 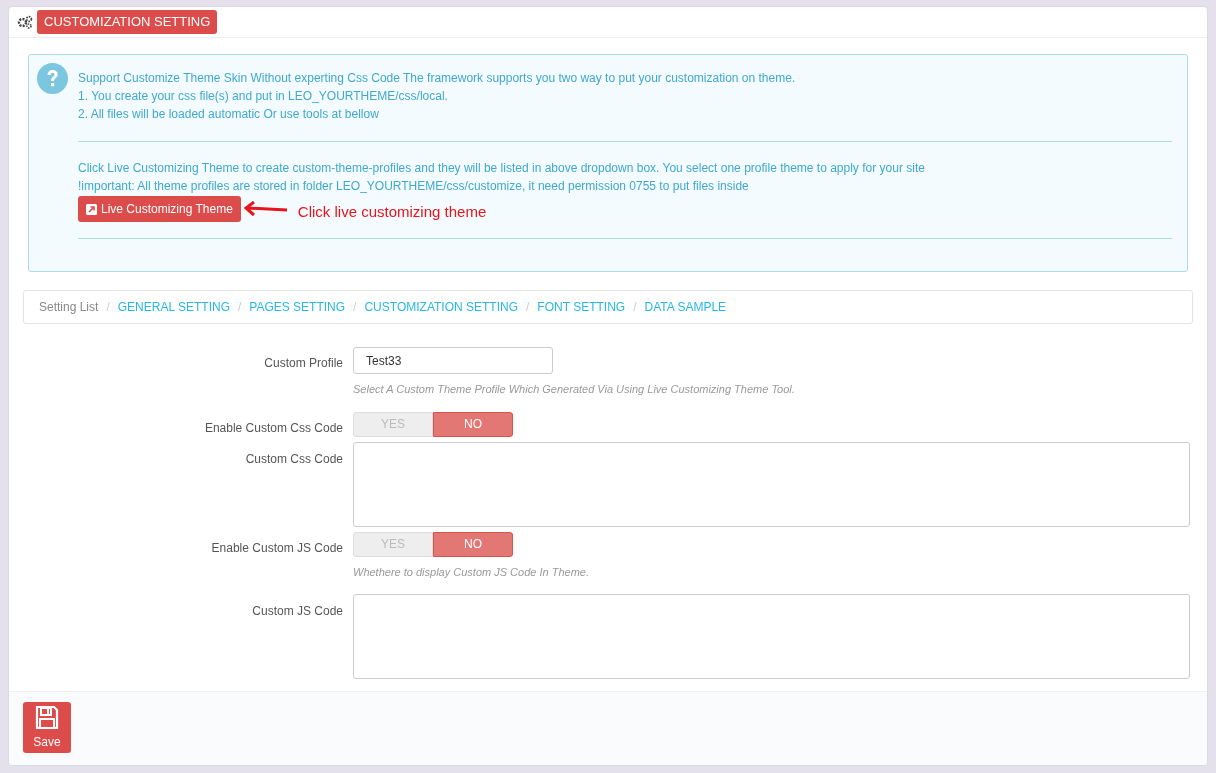 What do you see at coordinates (159, 209) in the screenshot?
I see `live-customizing-theme-button: Live Customizing Theme` at bounding box center [159, 209].